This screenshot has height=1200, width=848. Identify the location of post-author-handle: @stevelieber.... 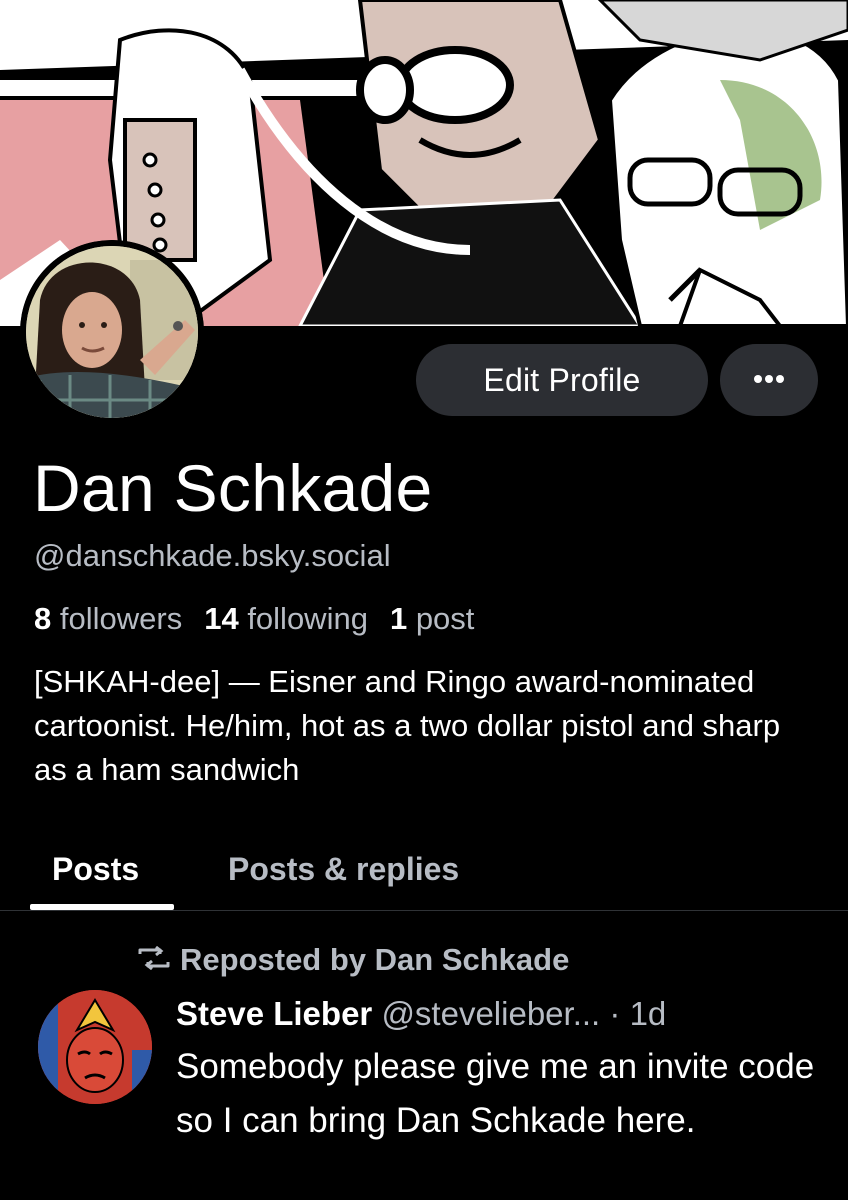
(490, 1013).